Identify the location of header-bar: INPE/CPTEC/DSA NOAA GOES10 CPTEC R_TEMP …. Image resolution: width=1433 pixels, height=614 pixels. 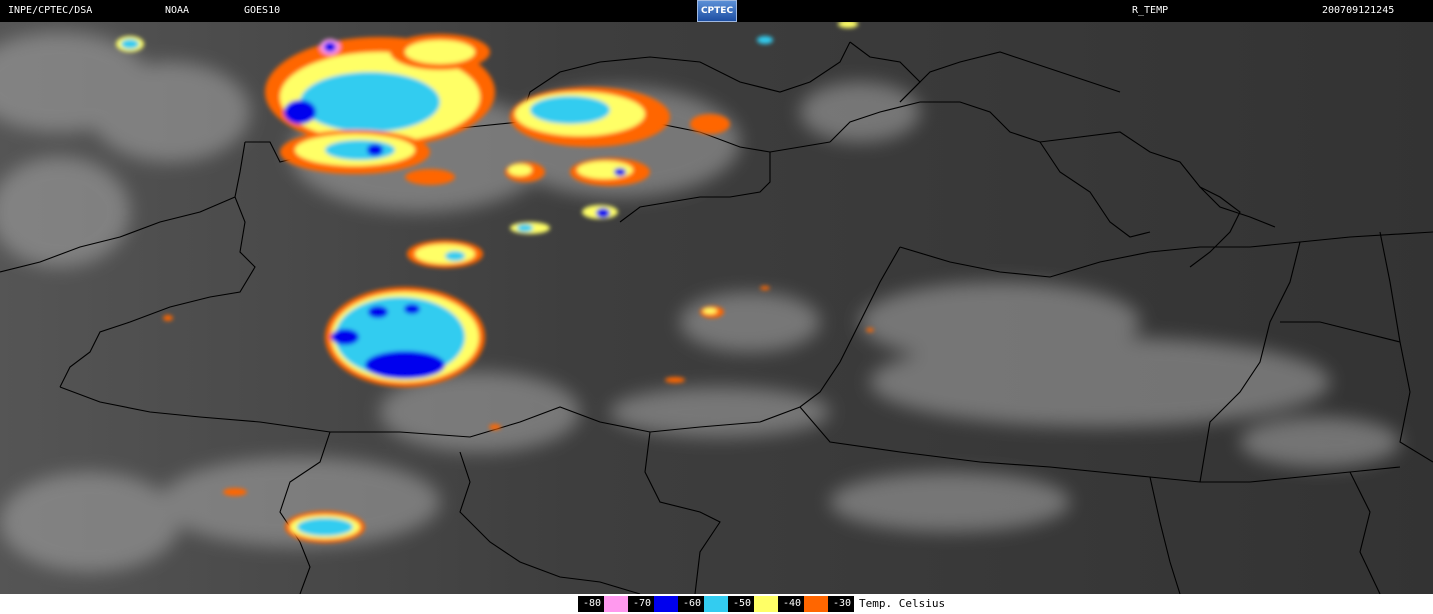
(716, 11).